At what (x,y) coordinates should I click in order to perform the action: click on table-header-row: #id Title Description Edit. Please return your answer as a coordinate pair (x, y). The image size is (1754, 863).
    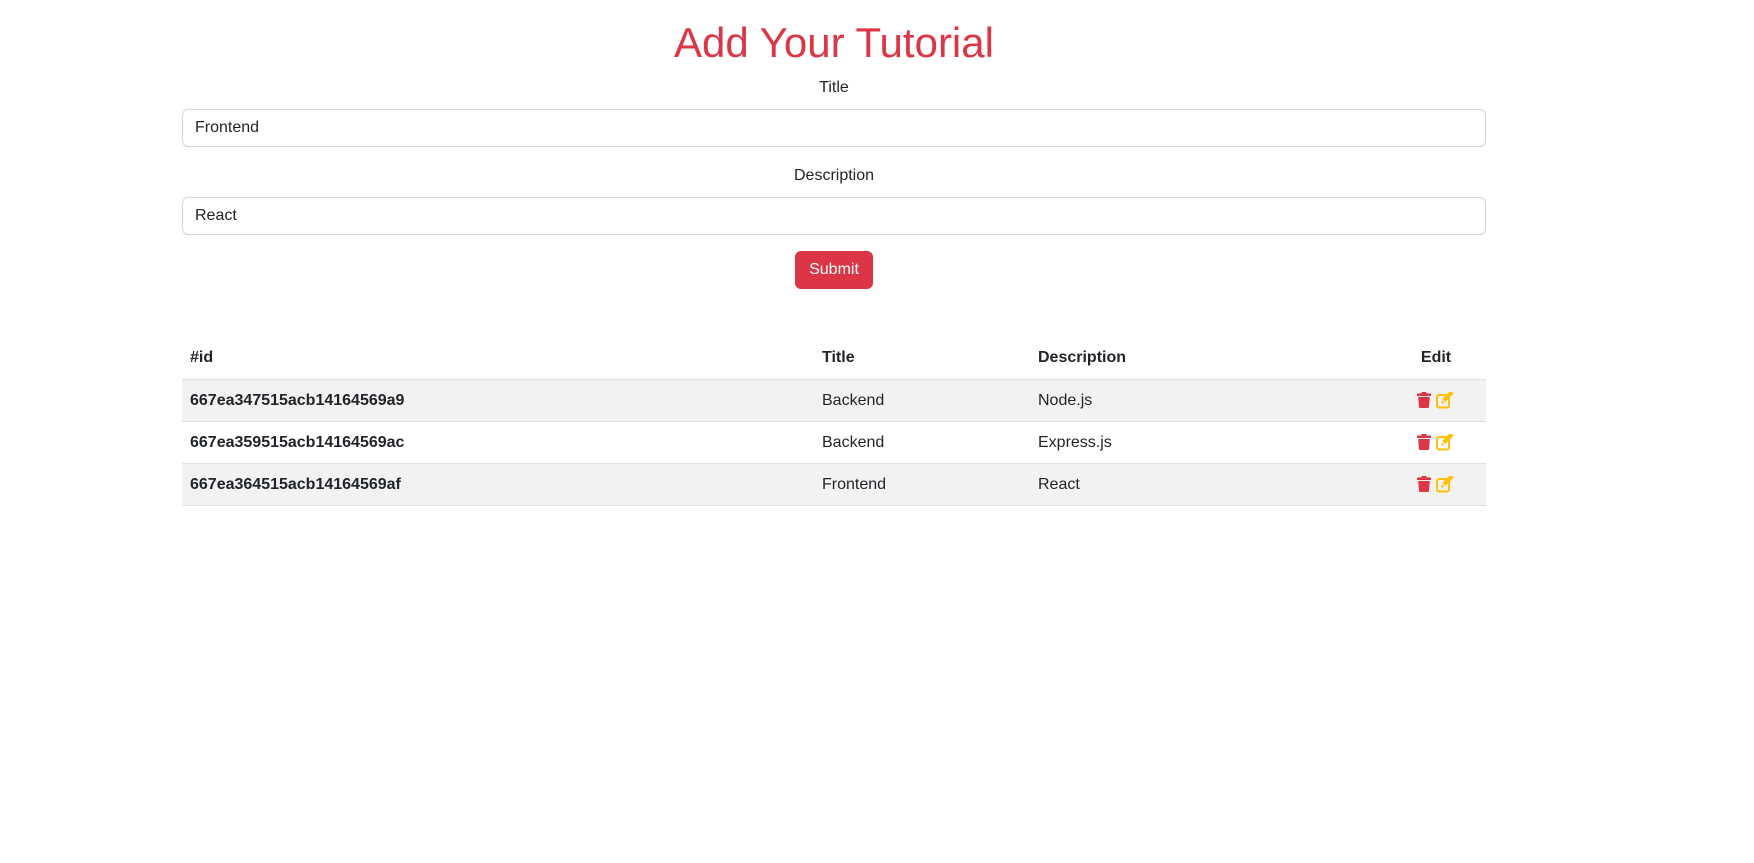
    Looking at the image, I should click on (834, 358).